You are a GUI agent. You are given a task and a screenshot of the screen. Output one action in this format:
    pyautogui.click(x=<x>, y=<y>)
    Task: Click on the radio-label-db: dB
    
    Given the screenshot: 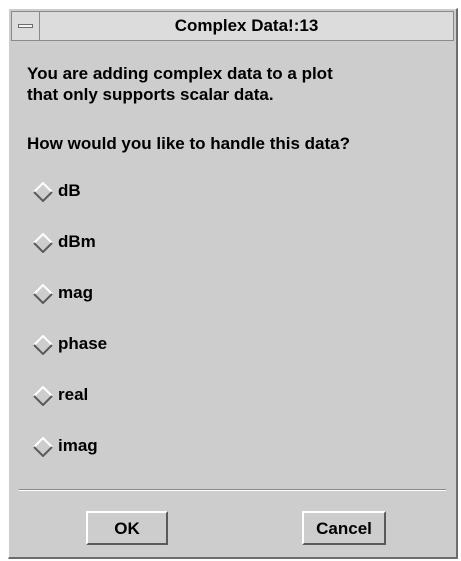 What is the action you would take?
    pyautogui.click(x=69, y=191)
    